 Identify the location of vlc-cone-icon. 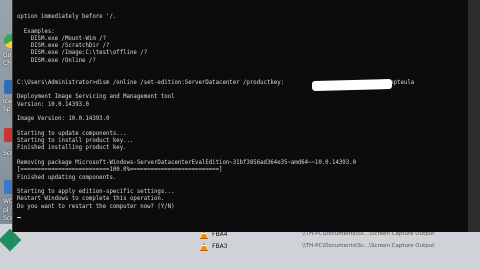
(204, 246).